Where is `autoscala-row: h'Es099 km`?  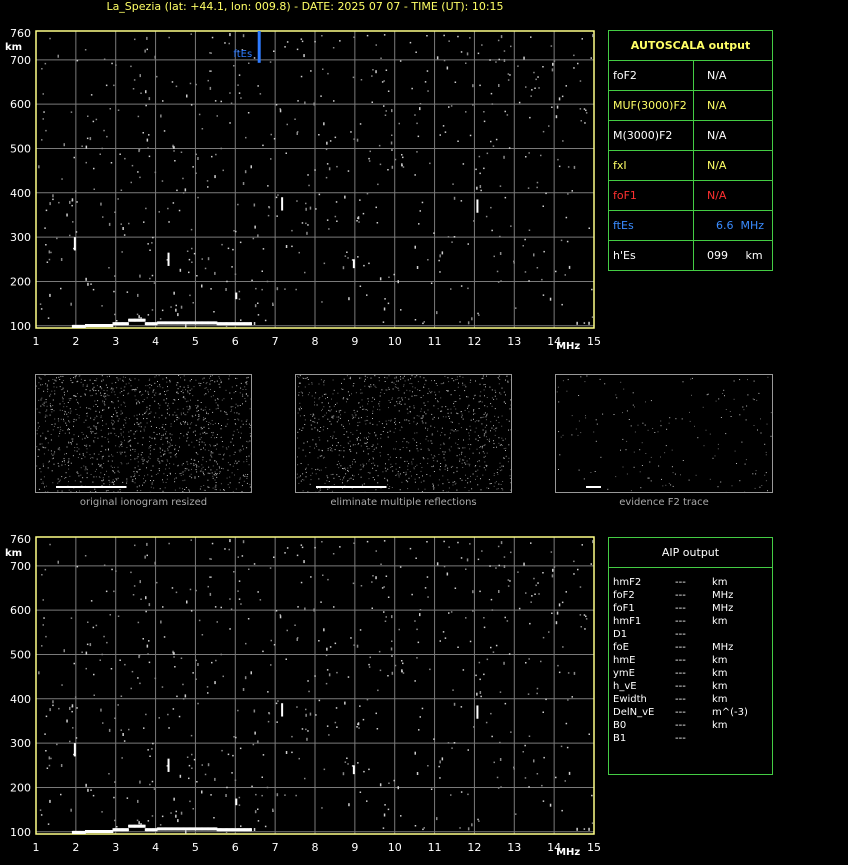
autoscala-row: h'Es099 km is located at coordinates (690, 256).